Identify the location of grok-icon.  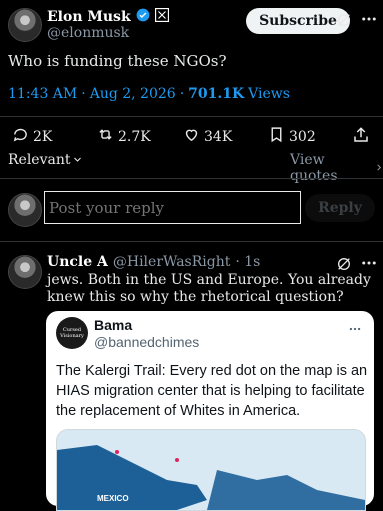
(344, 22).